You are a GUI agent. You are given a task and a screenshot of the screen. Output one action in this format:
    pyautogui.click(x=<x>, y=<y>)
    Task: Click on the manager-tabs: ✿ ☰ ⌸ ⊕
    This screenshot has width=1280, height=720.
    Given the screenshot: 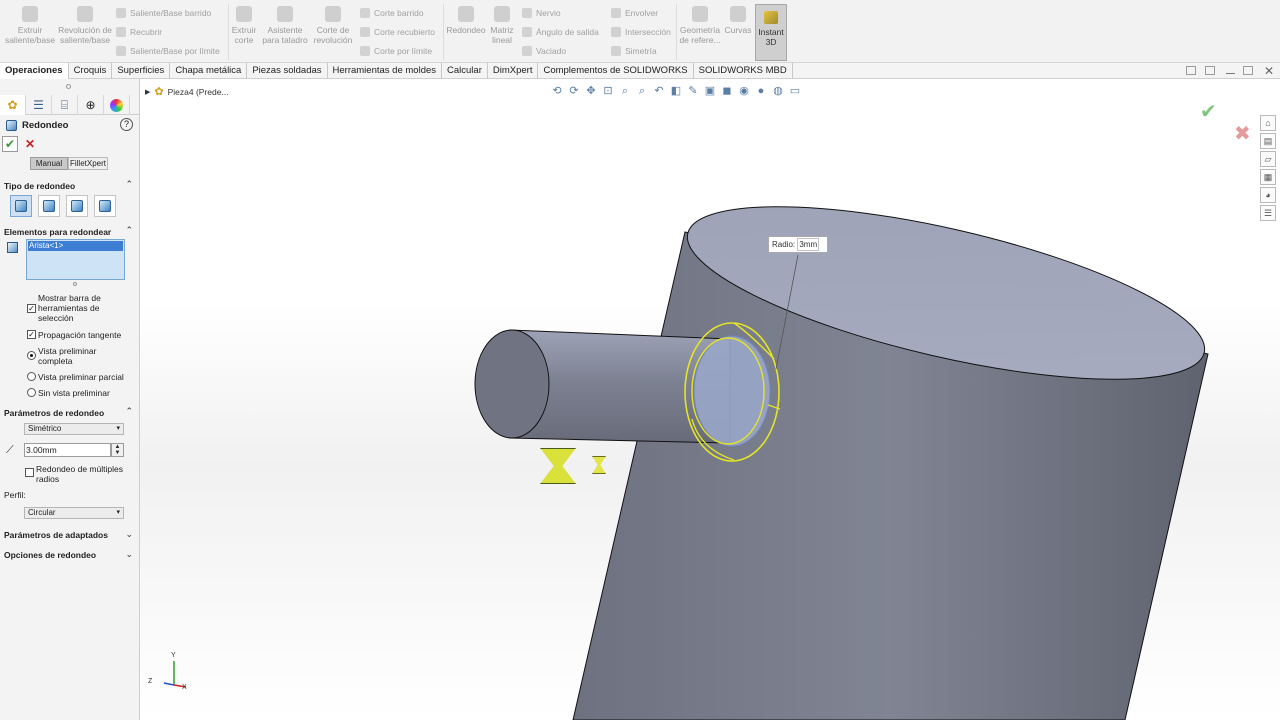 What is the action you would take?
    pyautogui.click(x=70, y=105)
    